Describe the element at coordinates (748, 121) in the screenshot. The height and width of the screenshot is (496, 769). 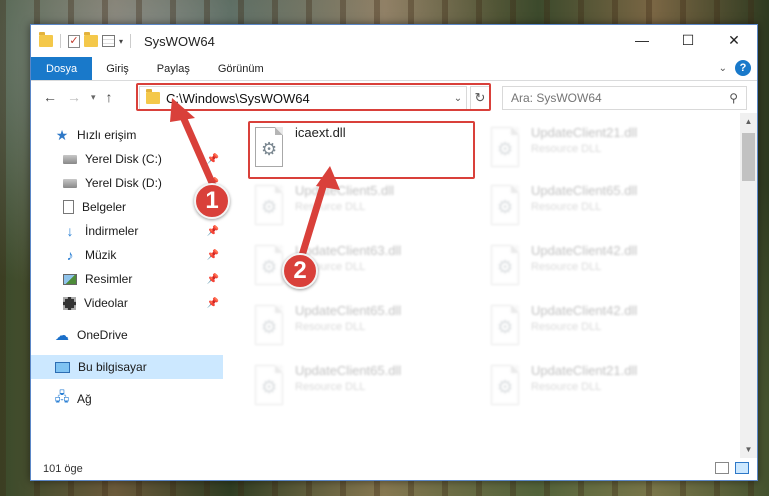
I see `scroll-up-icon: ▲` at that location.